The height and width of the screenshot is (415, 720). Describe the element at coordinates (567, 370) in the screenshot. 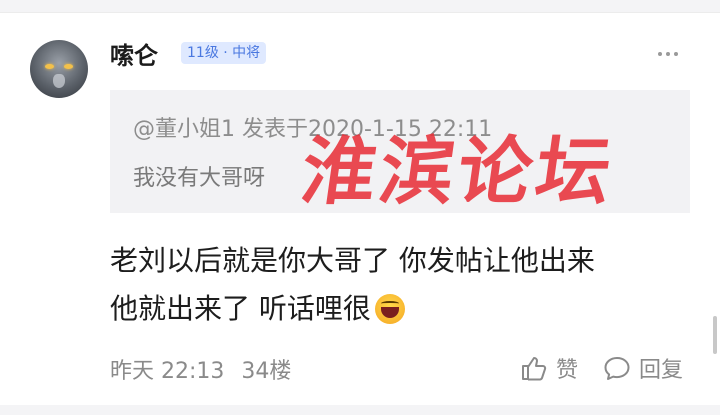

I see `like-label: 赞` at that location.